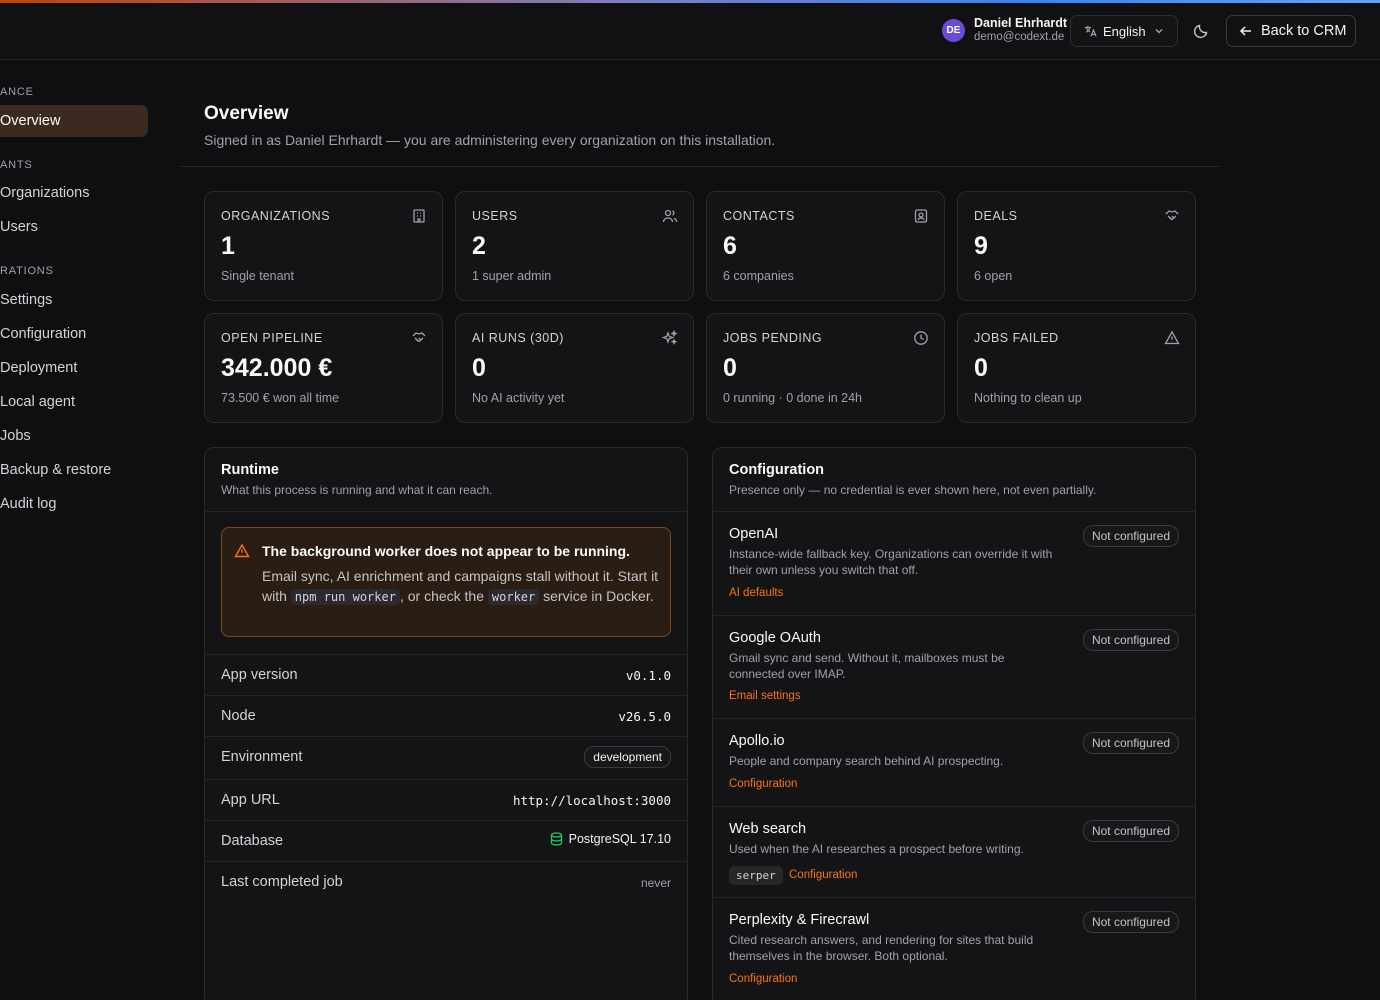  Describe the element at coordinates (1076, 246) in the screenshot. I see `stat-card-deals: DEALS 9 6 open` at that location.